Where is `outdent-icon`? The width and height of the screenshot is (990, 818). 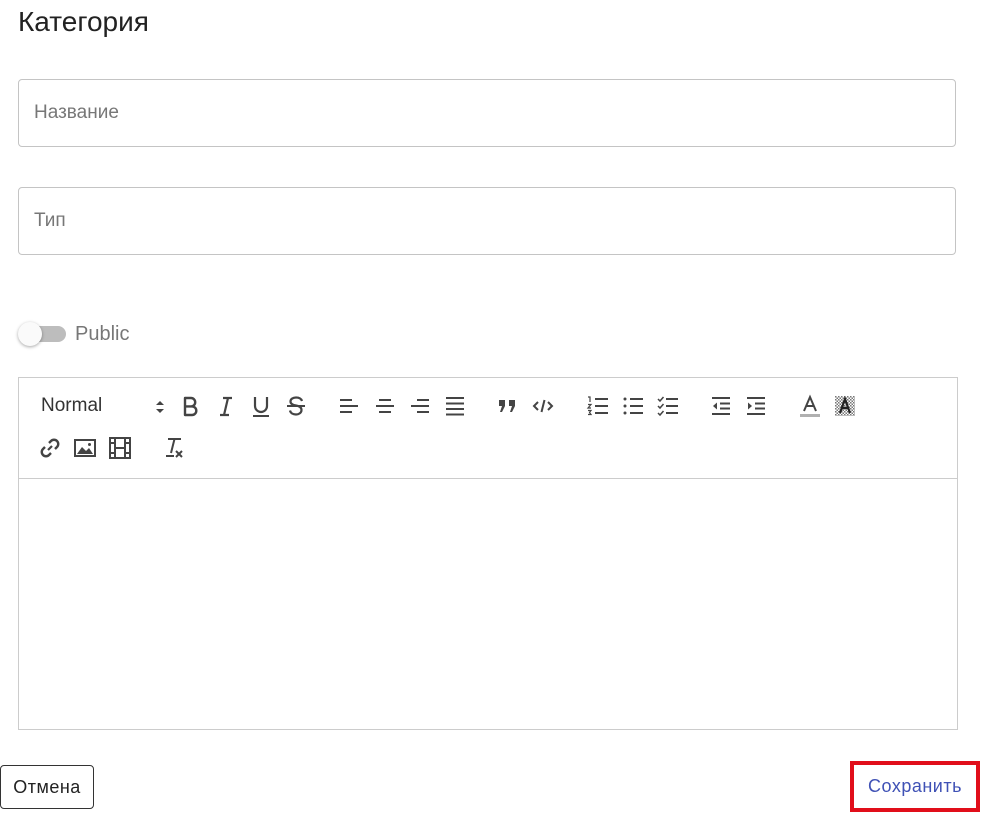 outdent-icon is located at coordinates (721, 406).